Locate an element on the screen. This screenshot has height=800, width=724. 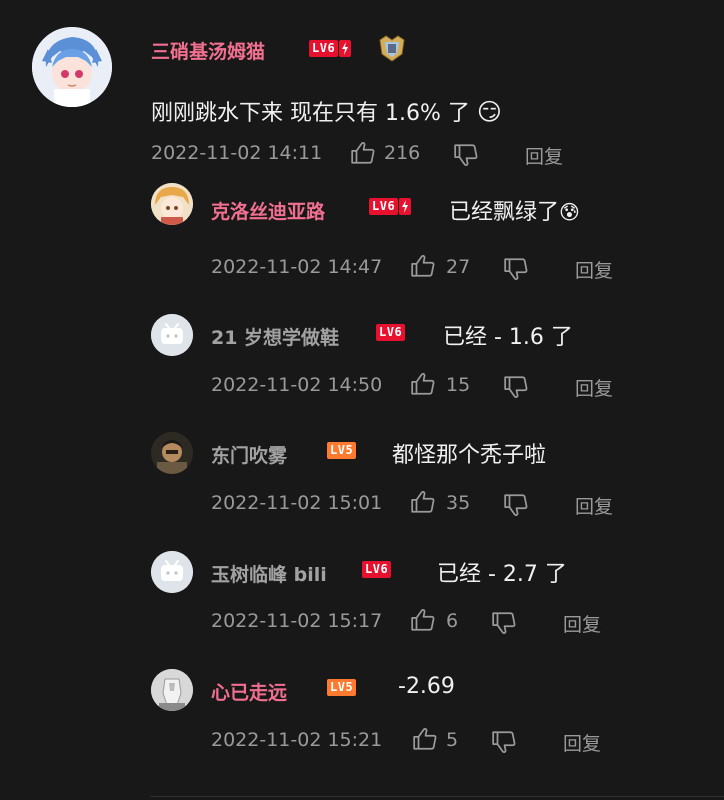
comment-text: 都怪那个秃子啦 is located at coordinates (469, 455).